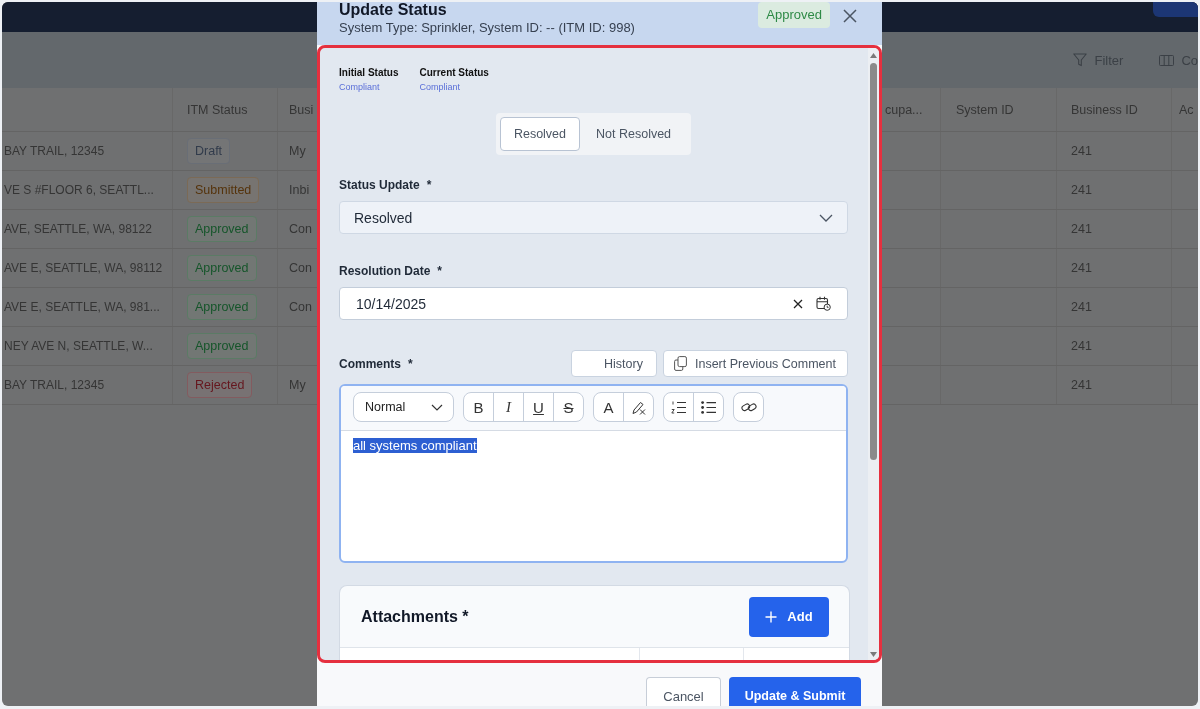 The height and width of the screenshot is (709, 1200). What do you see at coordinates (823, 303) in the screenshot?
I see `calendar-icon` at bounding box center [823, 303].